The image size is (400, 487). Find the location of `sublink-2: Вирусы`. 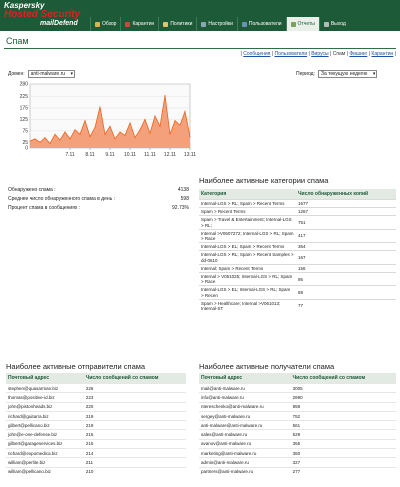

sublink-2: Вирусы is located at coordinates (319, 54).